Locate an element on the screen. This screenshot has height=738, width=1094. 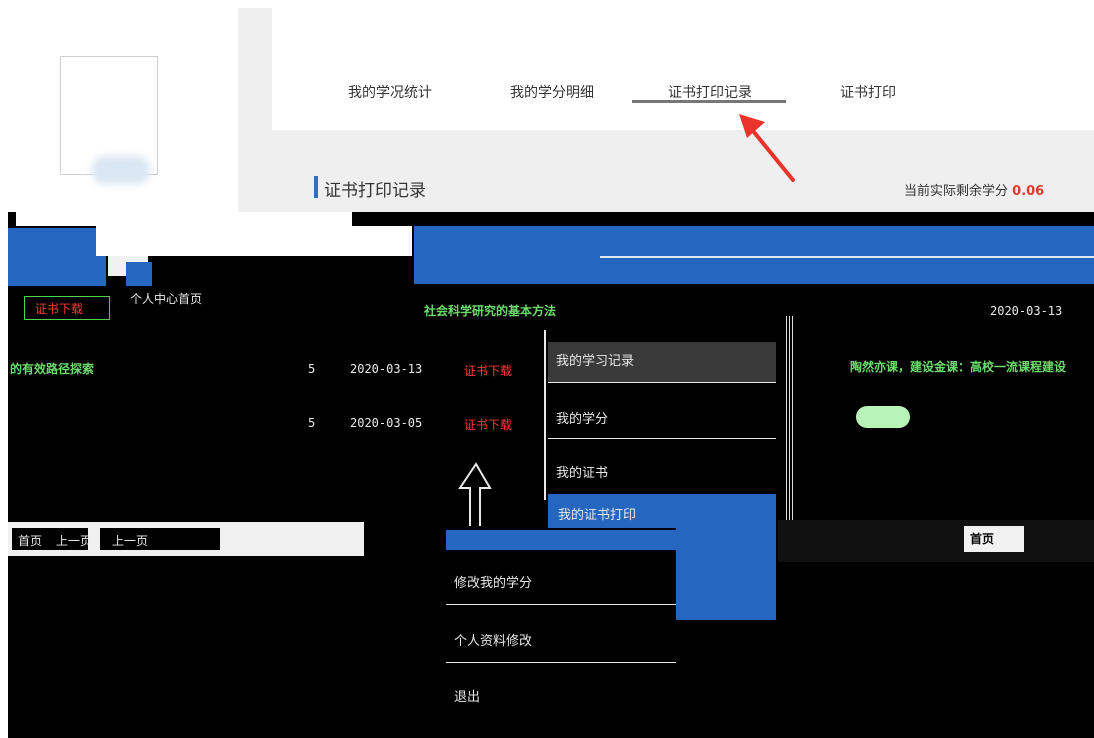
credit-2: 5 is located at coordinates (312, 423).